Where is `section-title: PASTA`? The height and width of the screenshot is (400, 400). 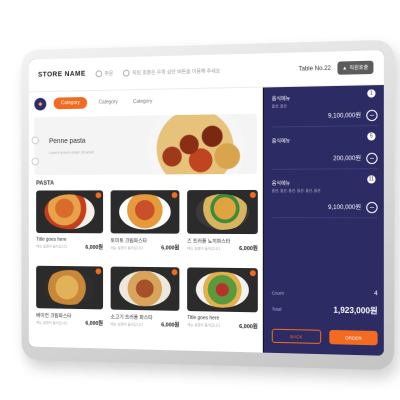 section-title: PASTA is located at coordinates (45, 184).